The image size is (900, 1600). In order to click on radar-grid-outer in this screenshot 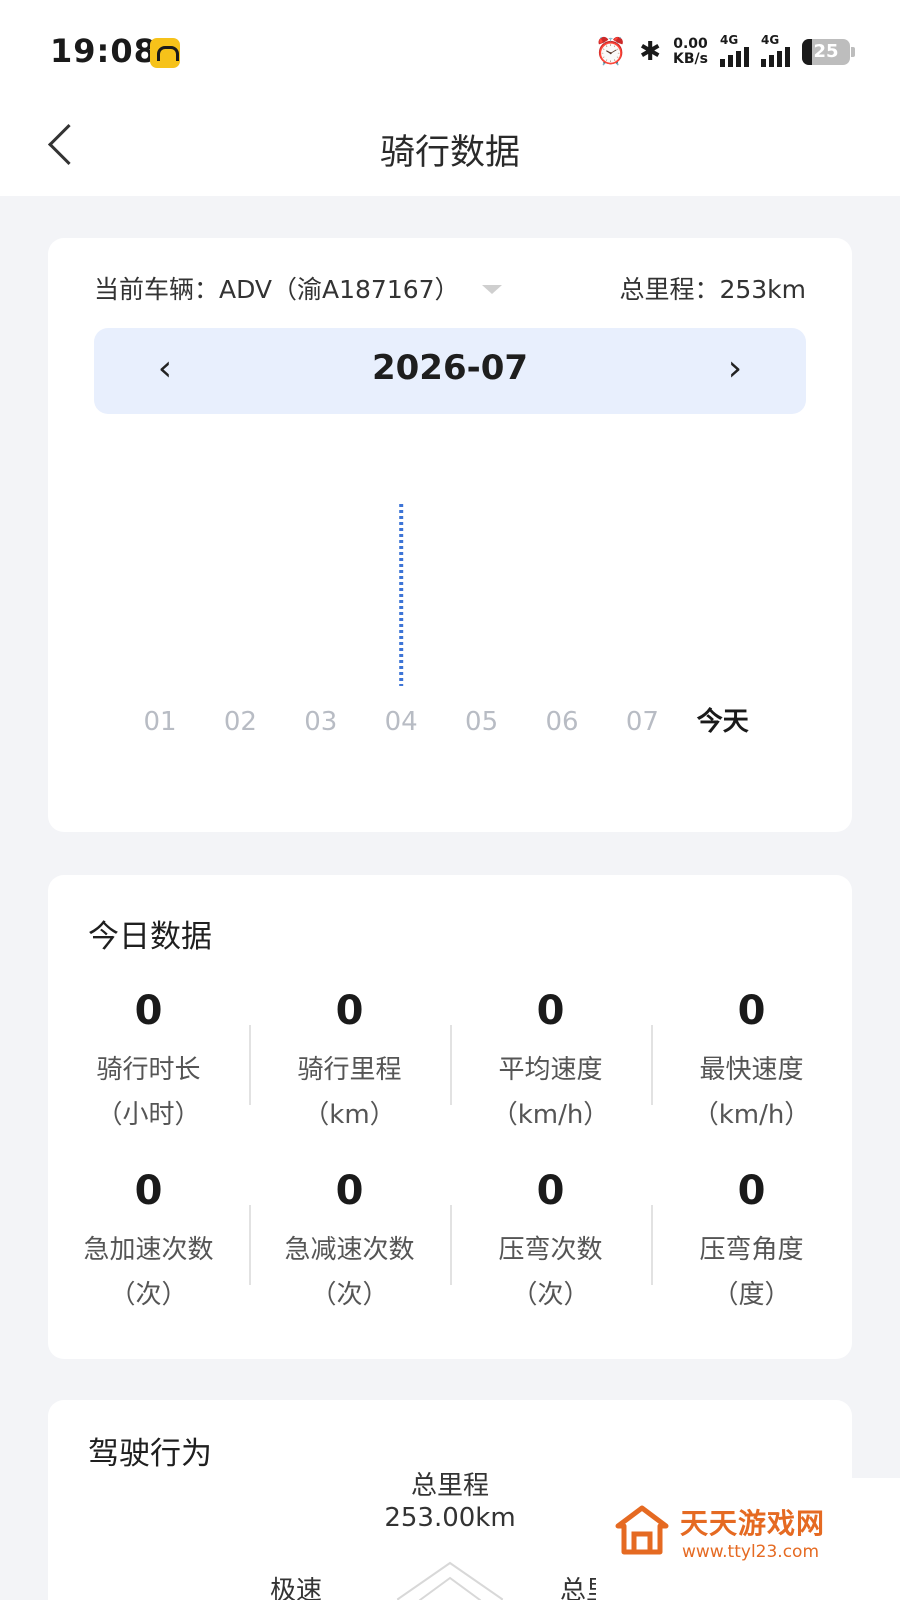, I will do `click(450, 1580)`.